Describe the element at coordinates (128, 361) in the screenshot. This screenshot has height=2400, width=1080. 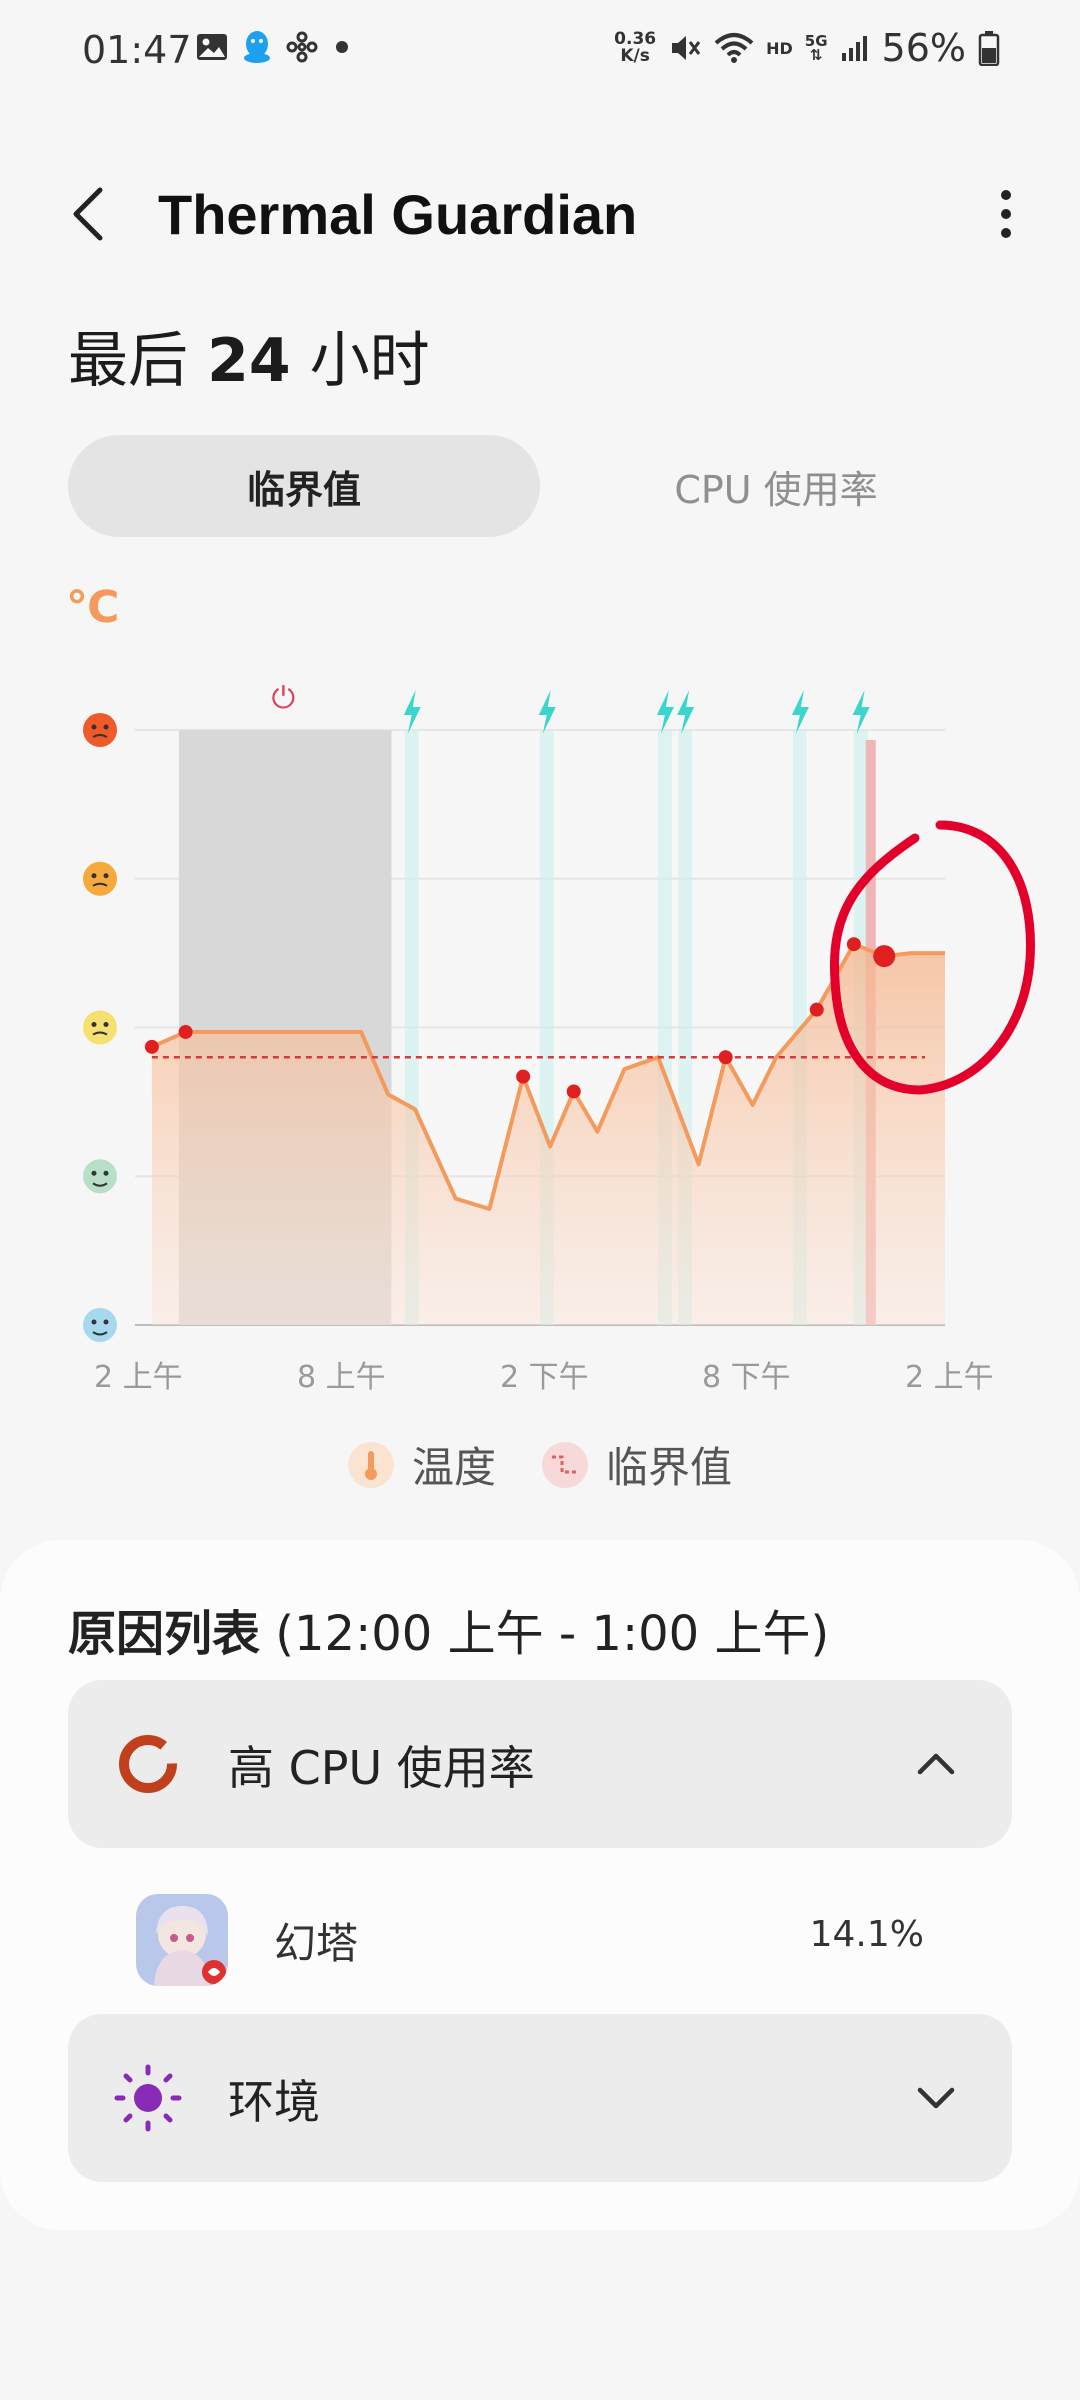
I see `range-prefix: 最后` at that location.